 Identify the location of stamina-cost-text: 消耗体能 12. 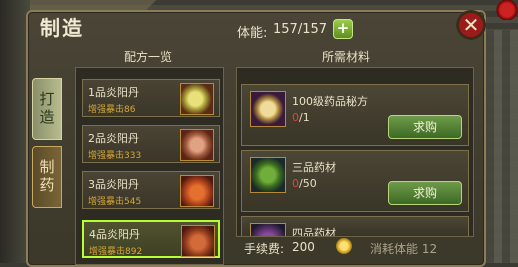
(404, 249).